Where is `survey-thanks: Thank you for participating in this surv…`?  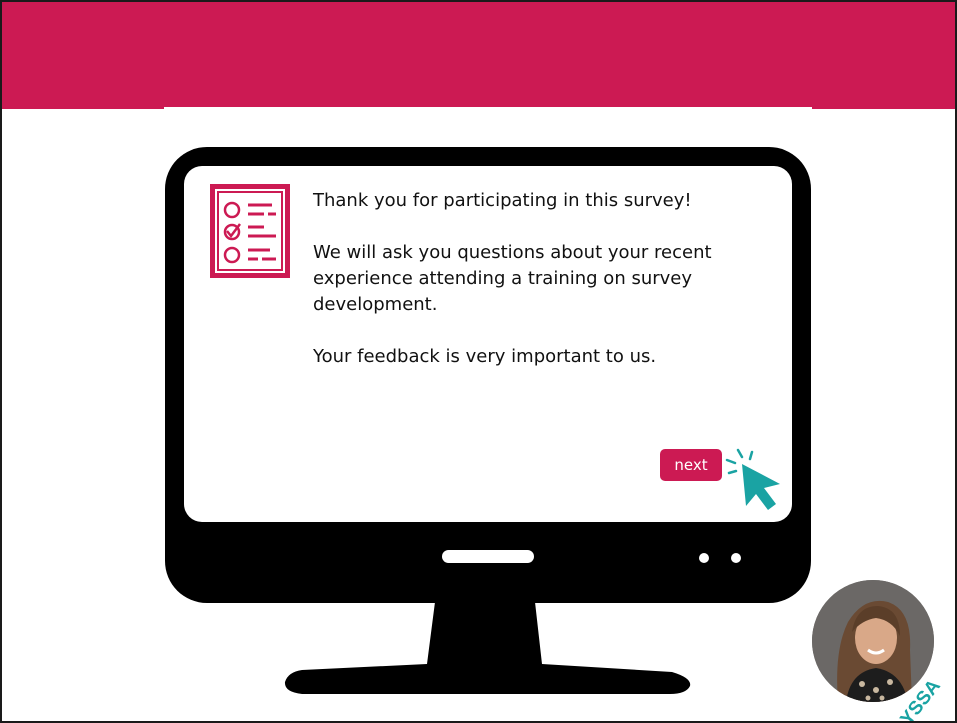
survey-thanks: Thank you for participating in this surv… is located at coordinates (502, 200).